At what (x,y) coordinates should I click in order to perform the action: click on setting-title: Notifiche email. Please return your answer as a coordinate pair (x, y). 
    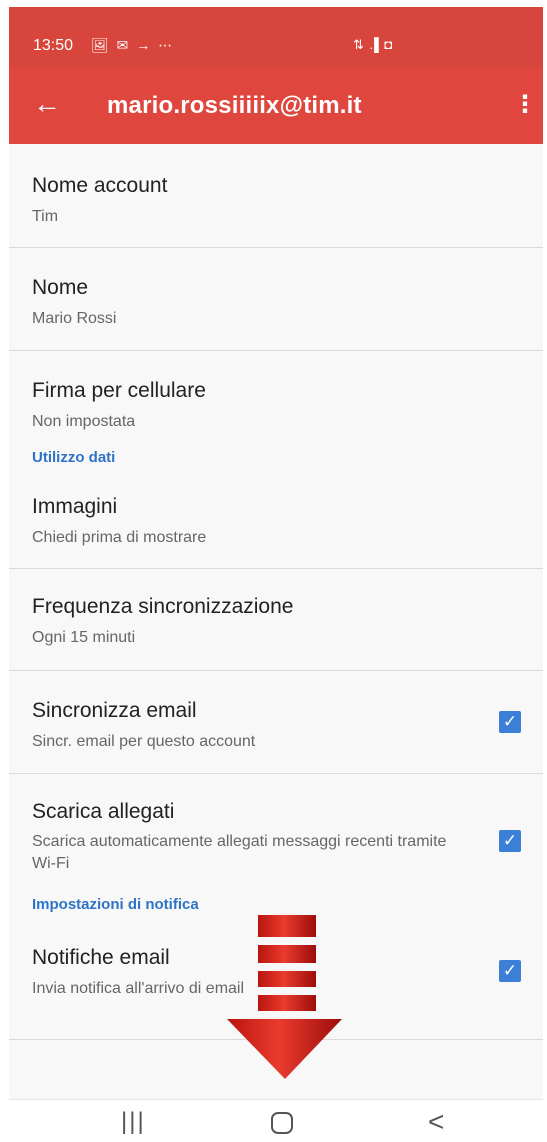
    Looking at the image, I should click on (101, 957).